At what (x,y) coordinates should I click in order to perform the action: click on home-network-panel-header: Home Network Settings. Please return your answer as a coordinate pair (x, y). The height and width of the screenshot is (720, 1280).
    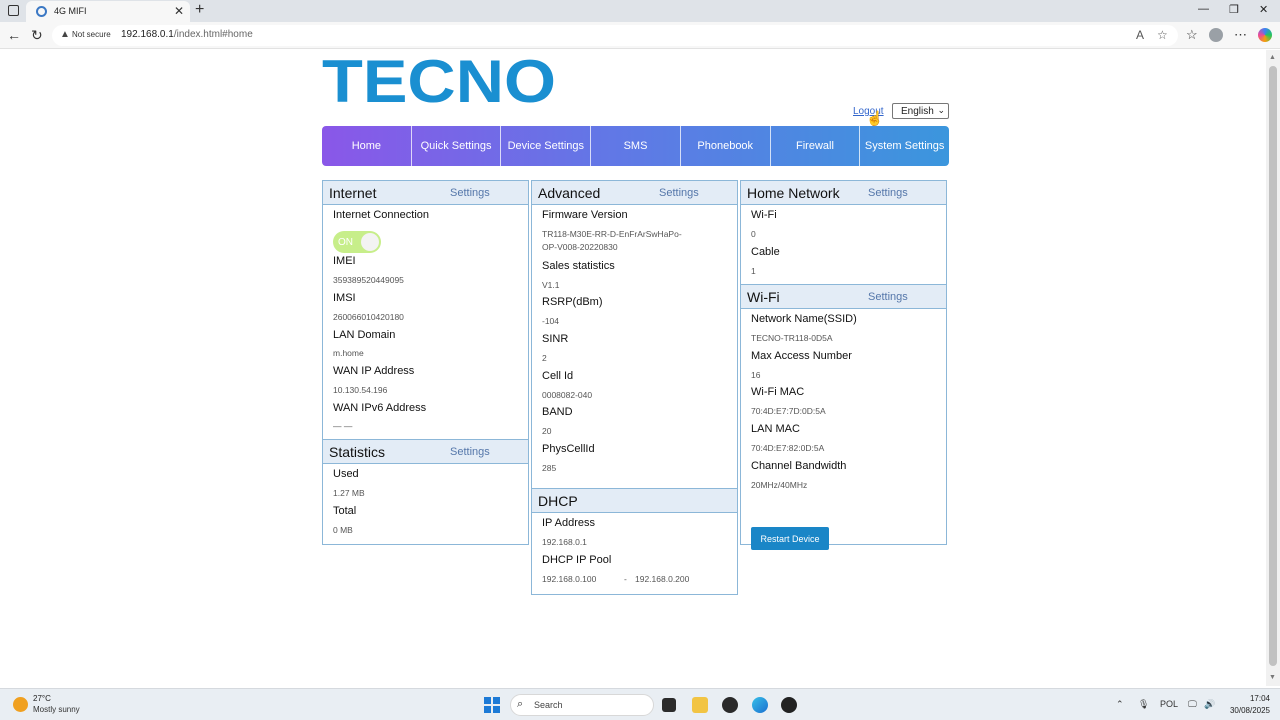
    Looking at the image, I should click on (843, 193).